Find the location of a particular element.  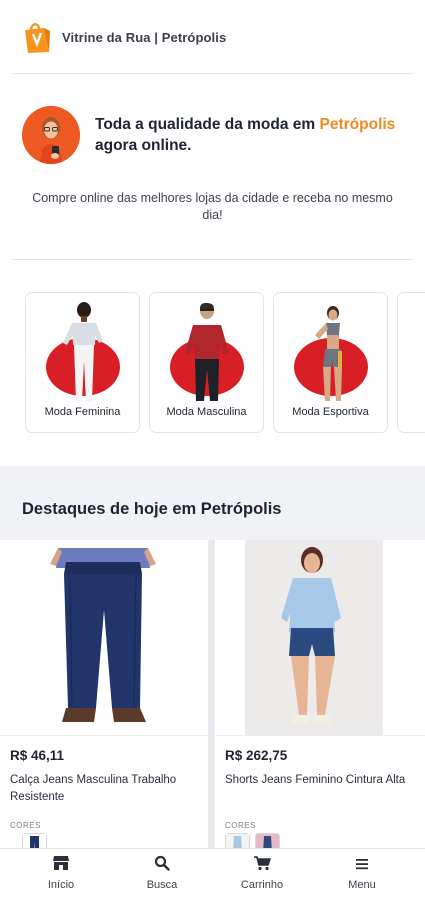

nav-item-carrinho: Carrinho is located at coordinates (262, 874).